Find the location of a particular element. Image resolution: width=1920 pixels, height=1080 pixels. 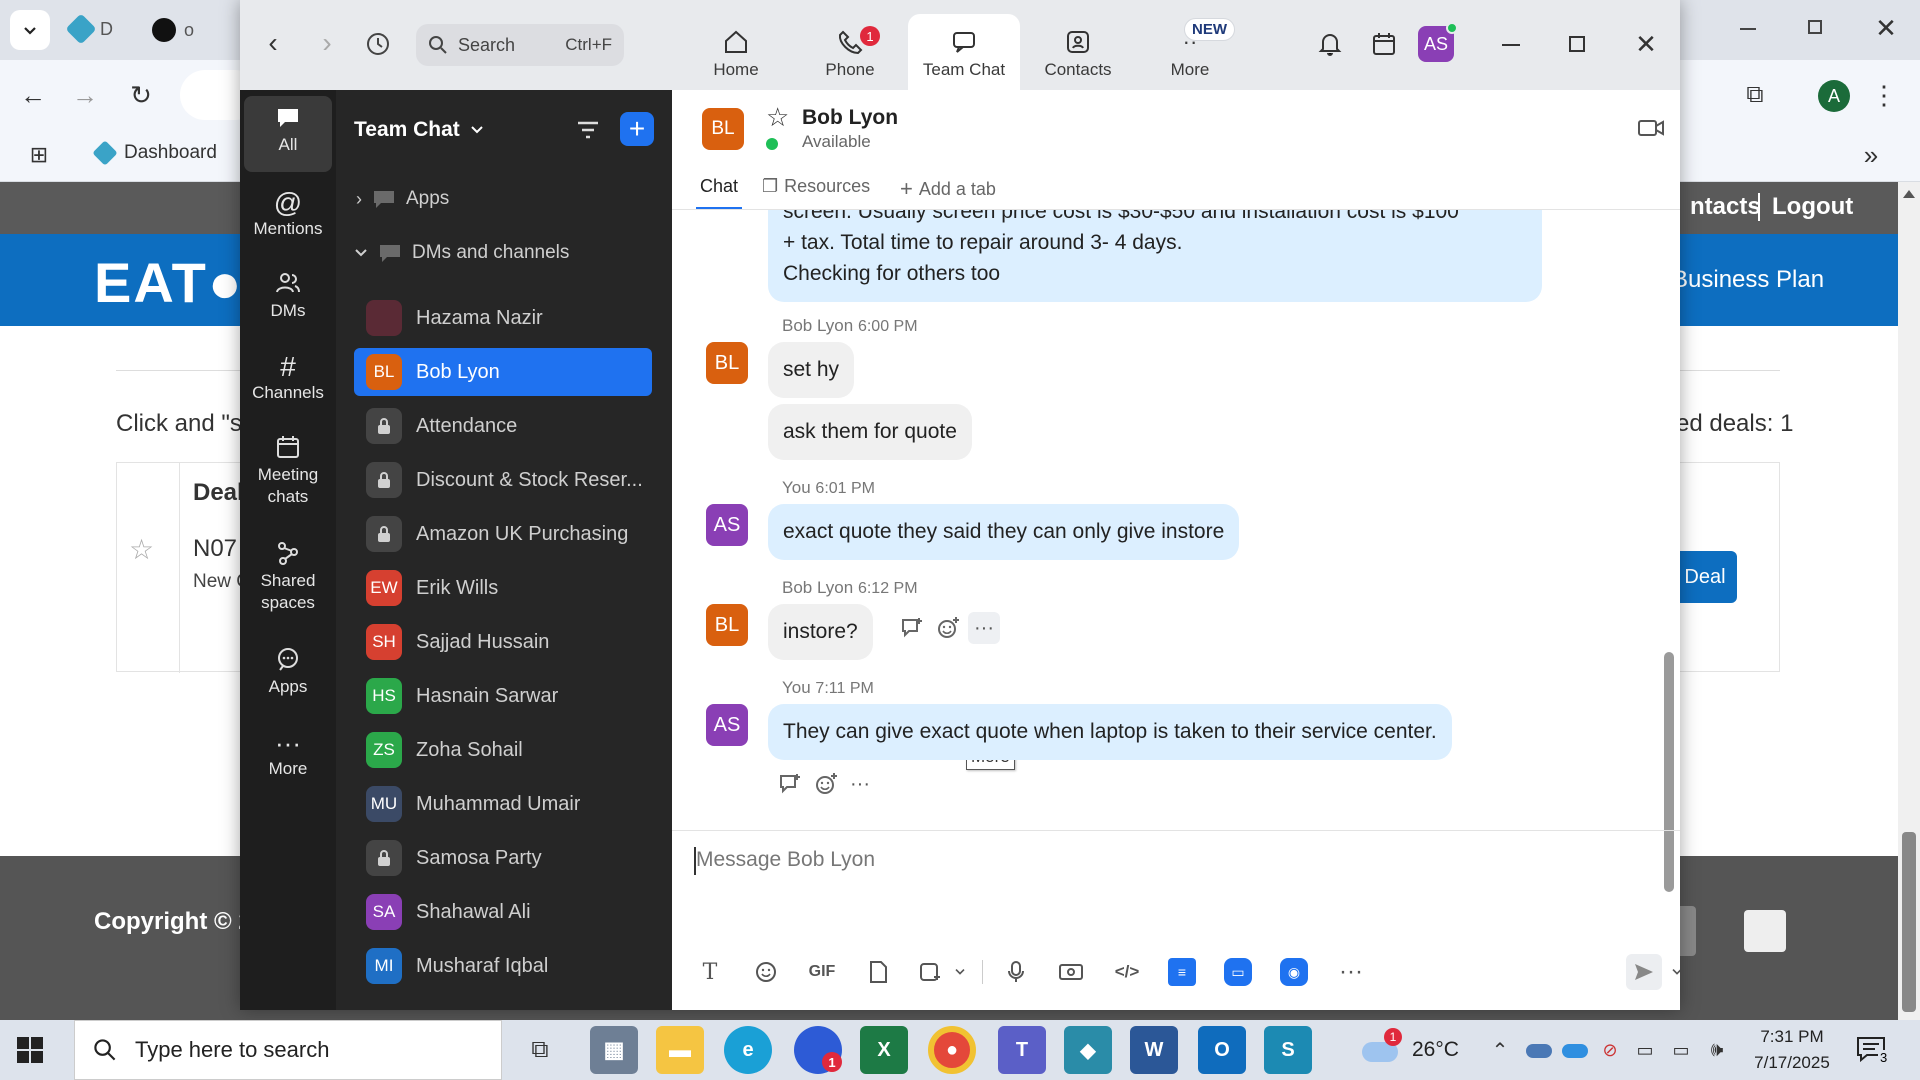

rail-more: ··· More is located at coordinates (288, 754).